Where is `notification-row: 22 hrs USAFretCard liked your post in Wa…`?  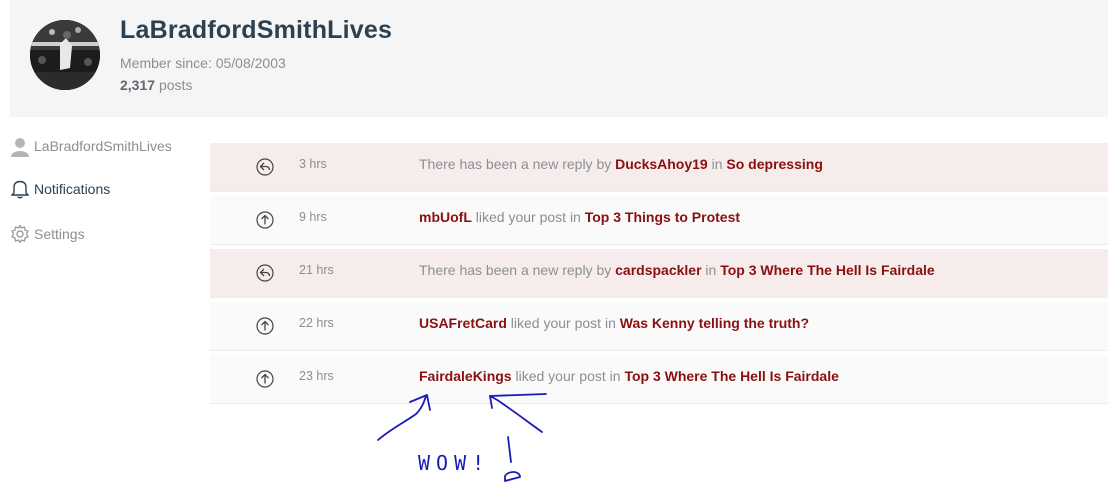
notification-row: 22 hrs USAFretCard liked your post in Wa… is located at coordinates (659, 326).